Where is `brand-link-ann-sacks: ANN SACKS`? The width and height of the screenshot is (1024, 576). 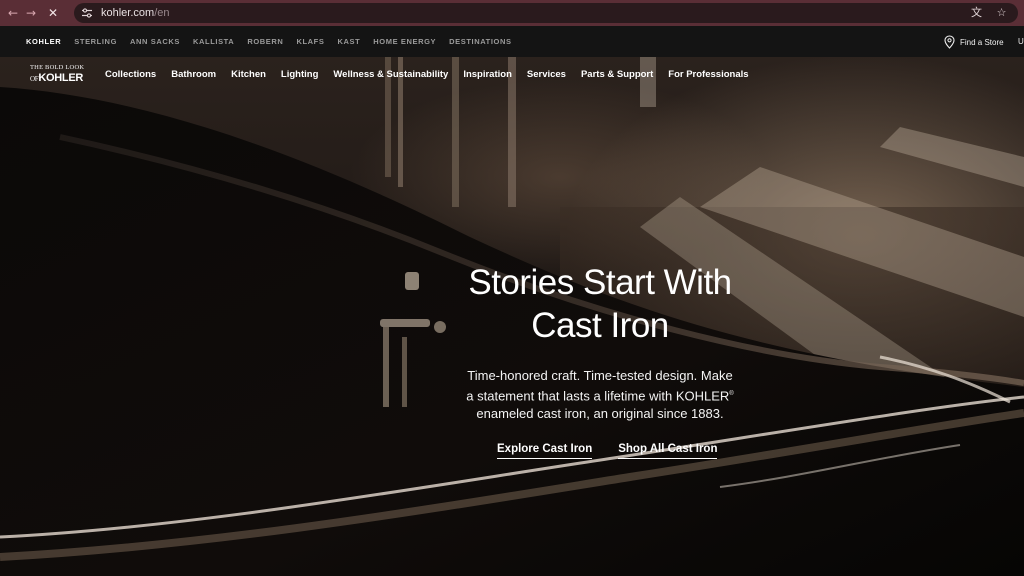
brand-link-ann-sacks: ANN SACKS is located at coordinates (155, 41).